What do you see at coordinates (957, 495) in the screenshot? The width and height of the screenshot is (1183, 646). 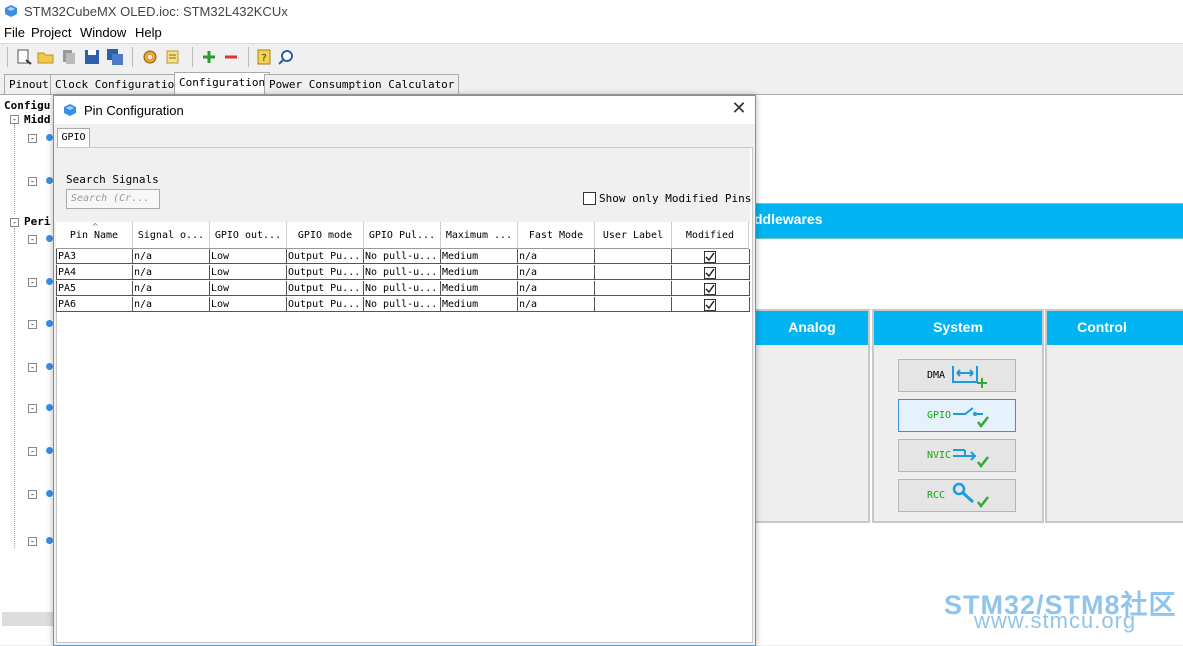 I see `rcc-button: RCC` at bounding box center [957, 495].